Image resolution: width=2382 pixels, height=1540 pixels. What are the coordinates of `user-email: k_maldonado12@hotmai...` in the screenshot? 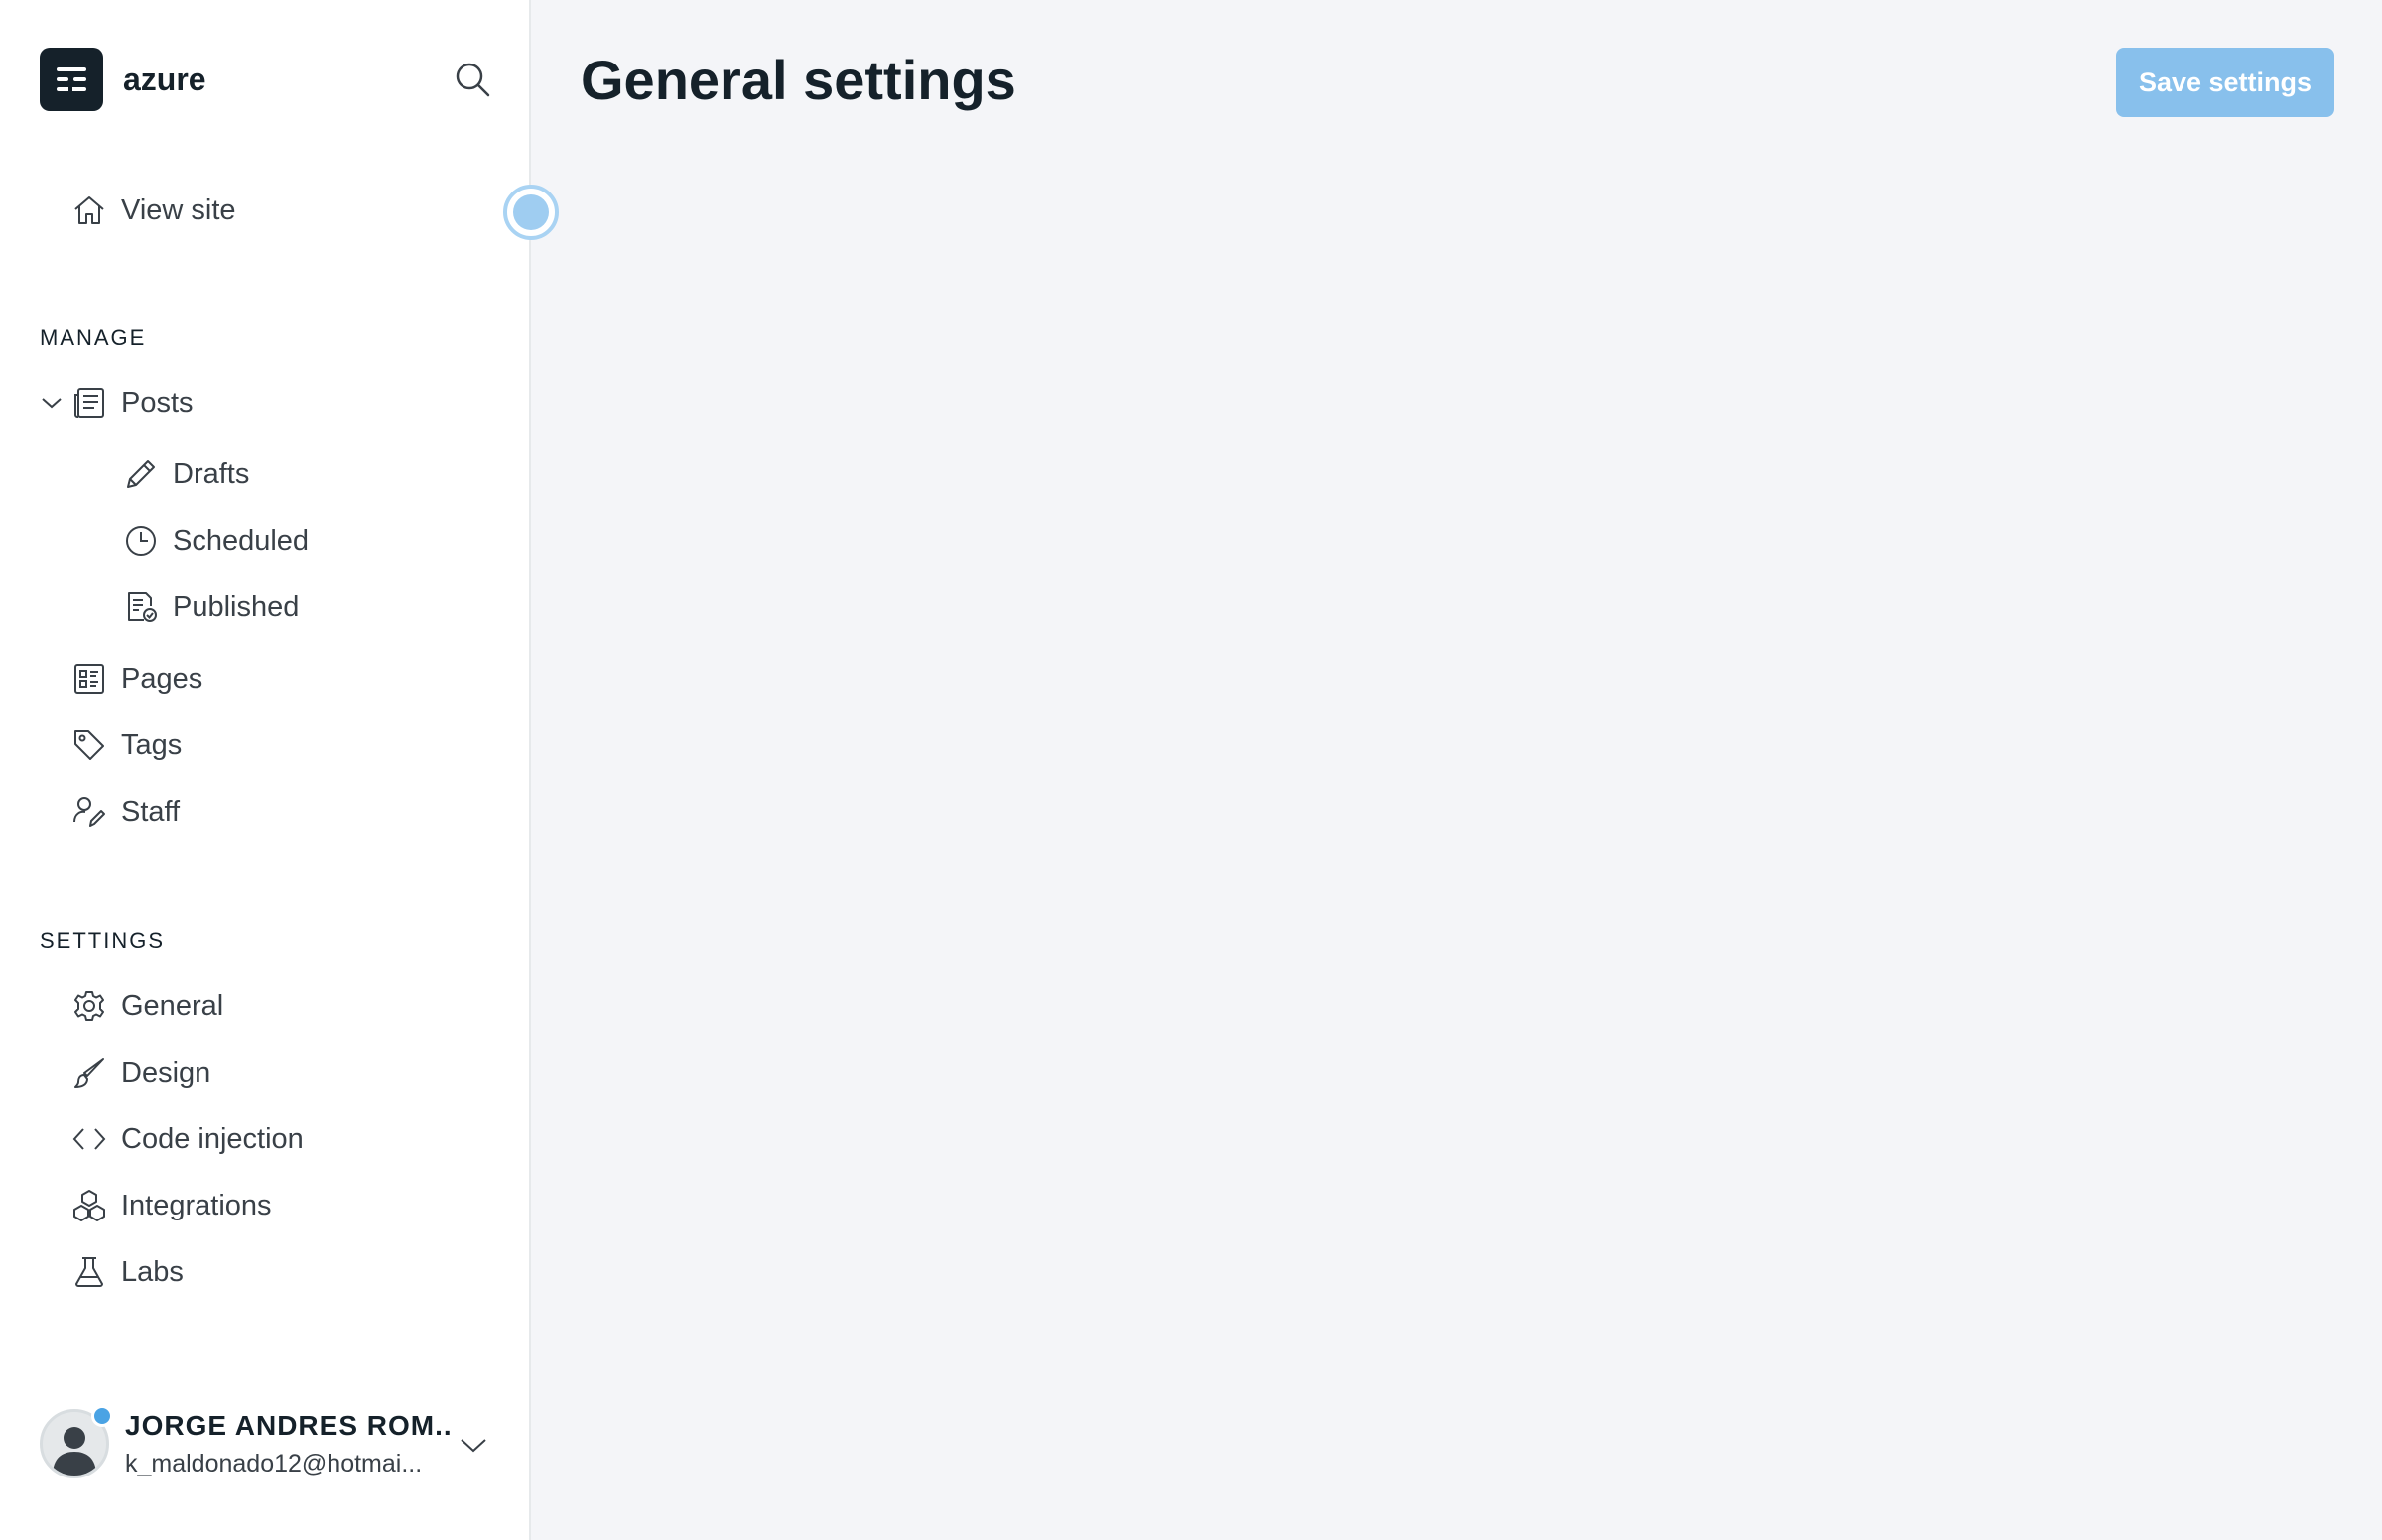 It's located at (274, 1463).